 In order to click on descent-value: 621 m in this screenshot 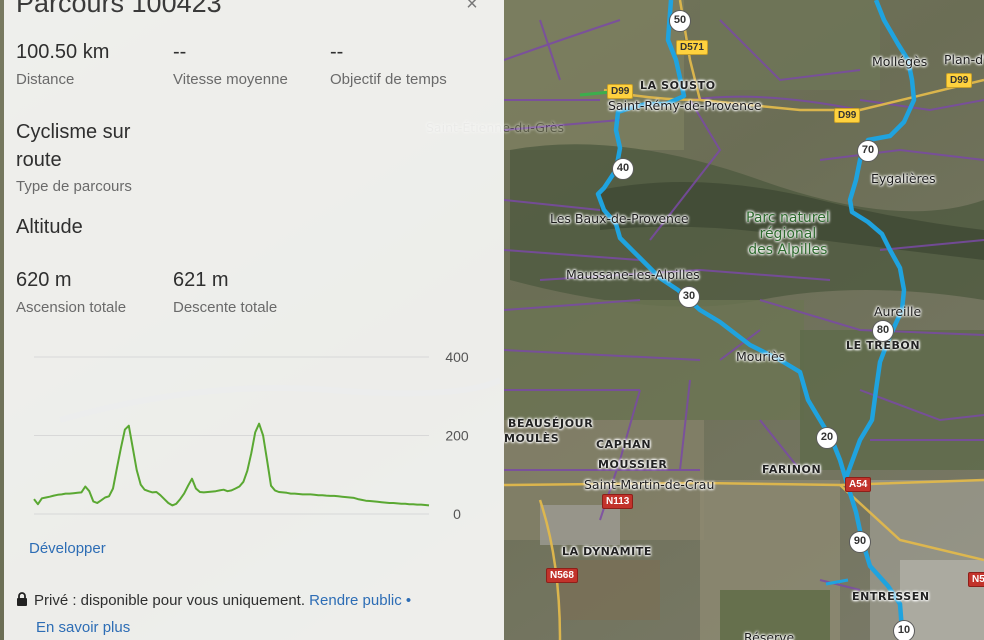, I will do `click(201, 280)`.